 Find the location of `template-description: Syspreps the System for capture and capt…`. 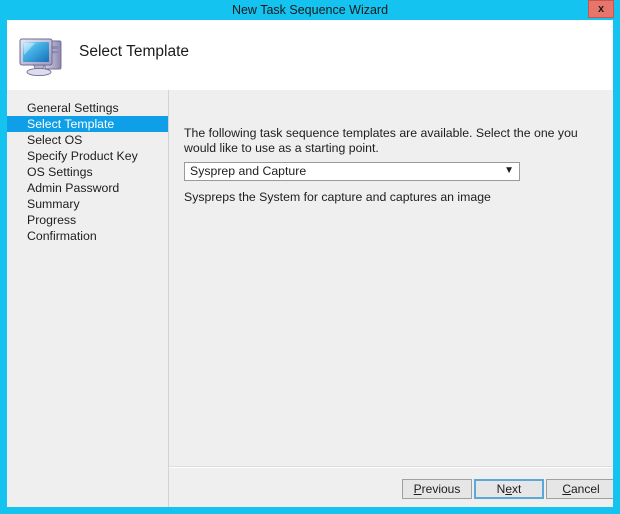

template-description: Syspreps the System for capture and capt… is located at coordinates (337, 197).